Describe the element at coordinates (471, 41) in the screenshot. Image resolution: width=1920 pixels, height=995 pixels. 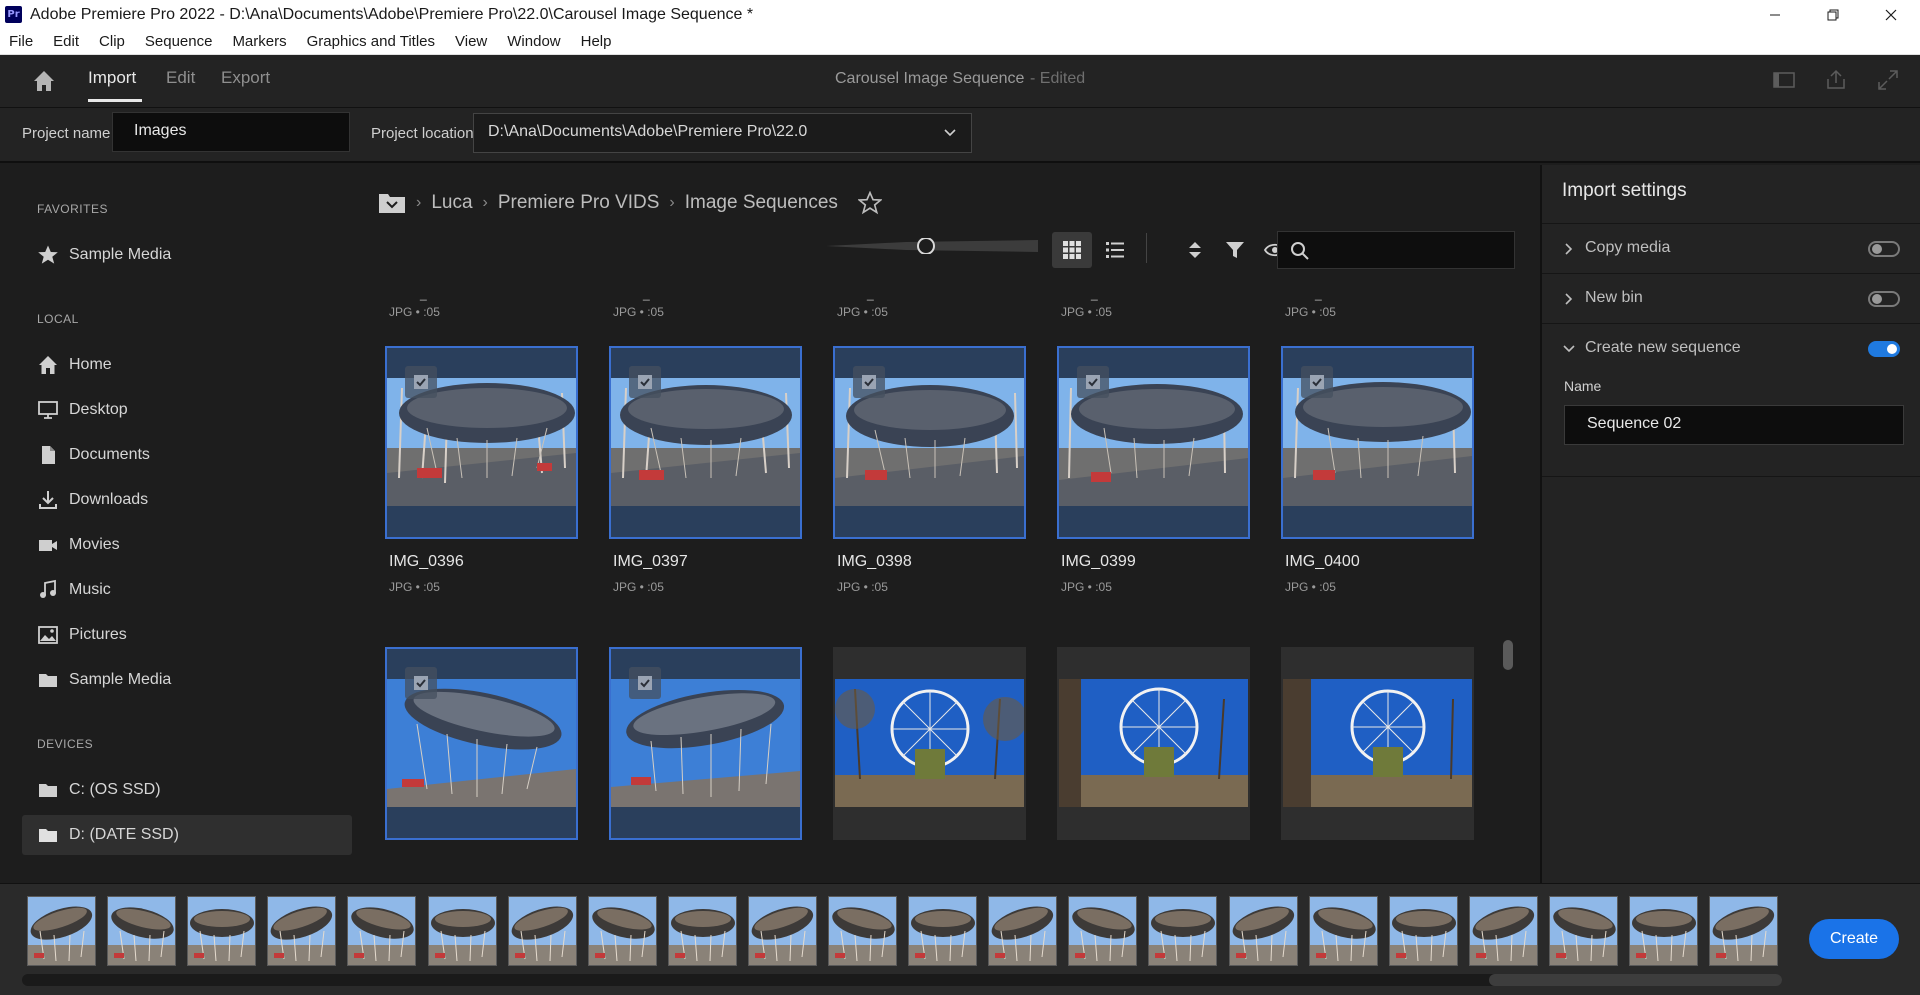
I see `menu-view: View` at that location.